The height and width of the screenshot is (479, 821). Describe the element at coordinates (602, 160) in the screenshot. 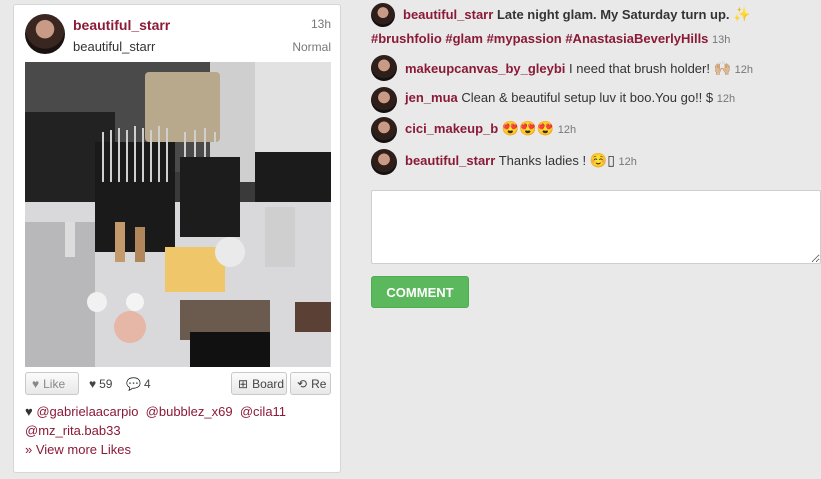

I see `smiling-face-icon: ☺️▯` at that location.